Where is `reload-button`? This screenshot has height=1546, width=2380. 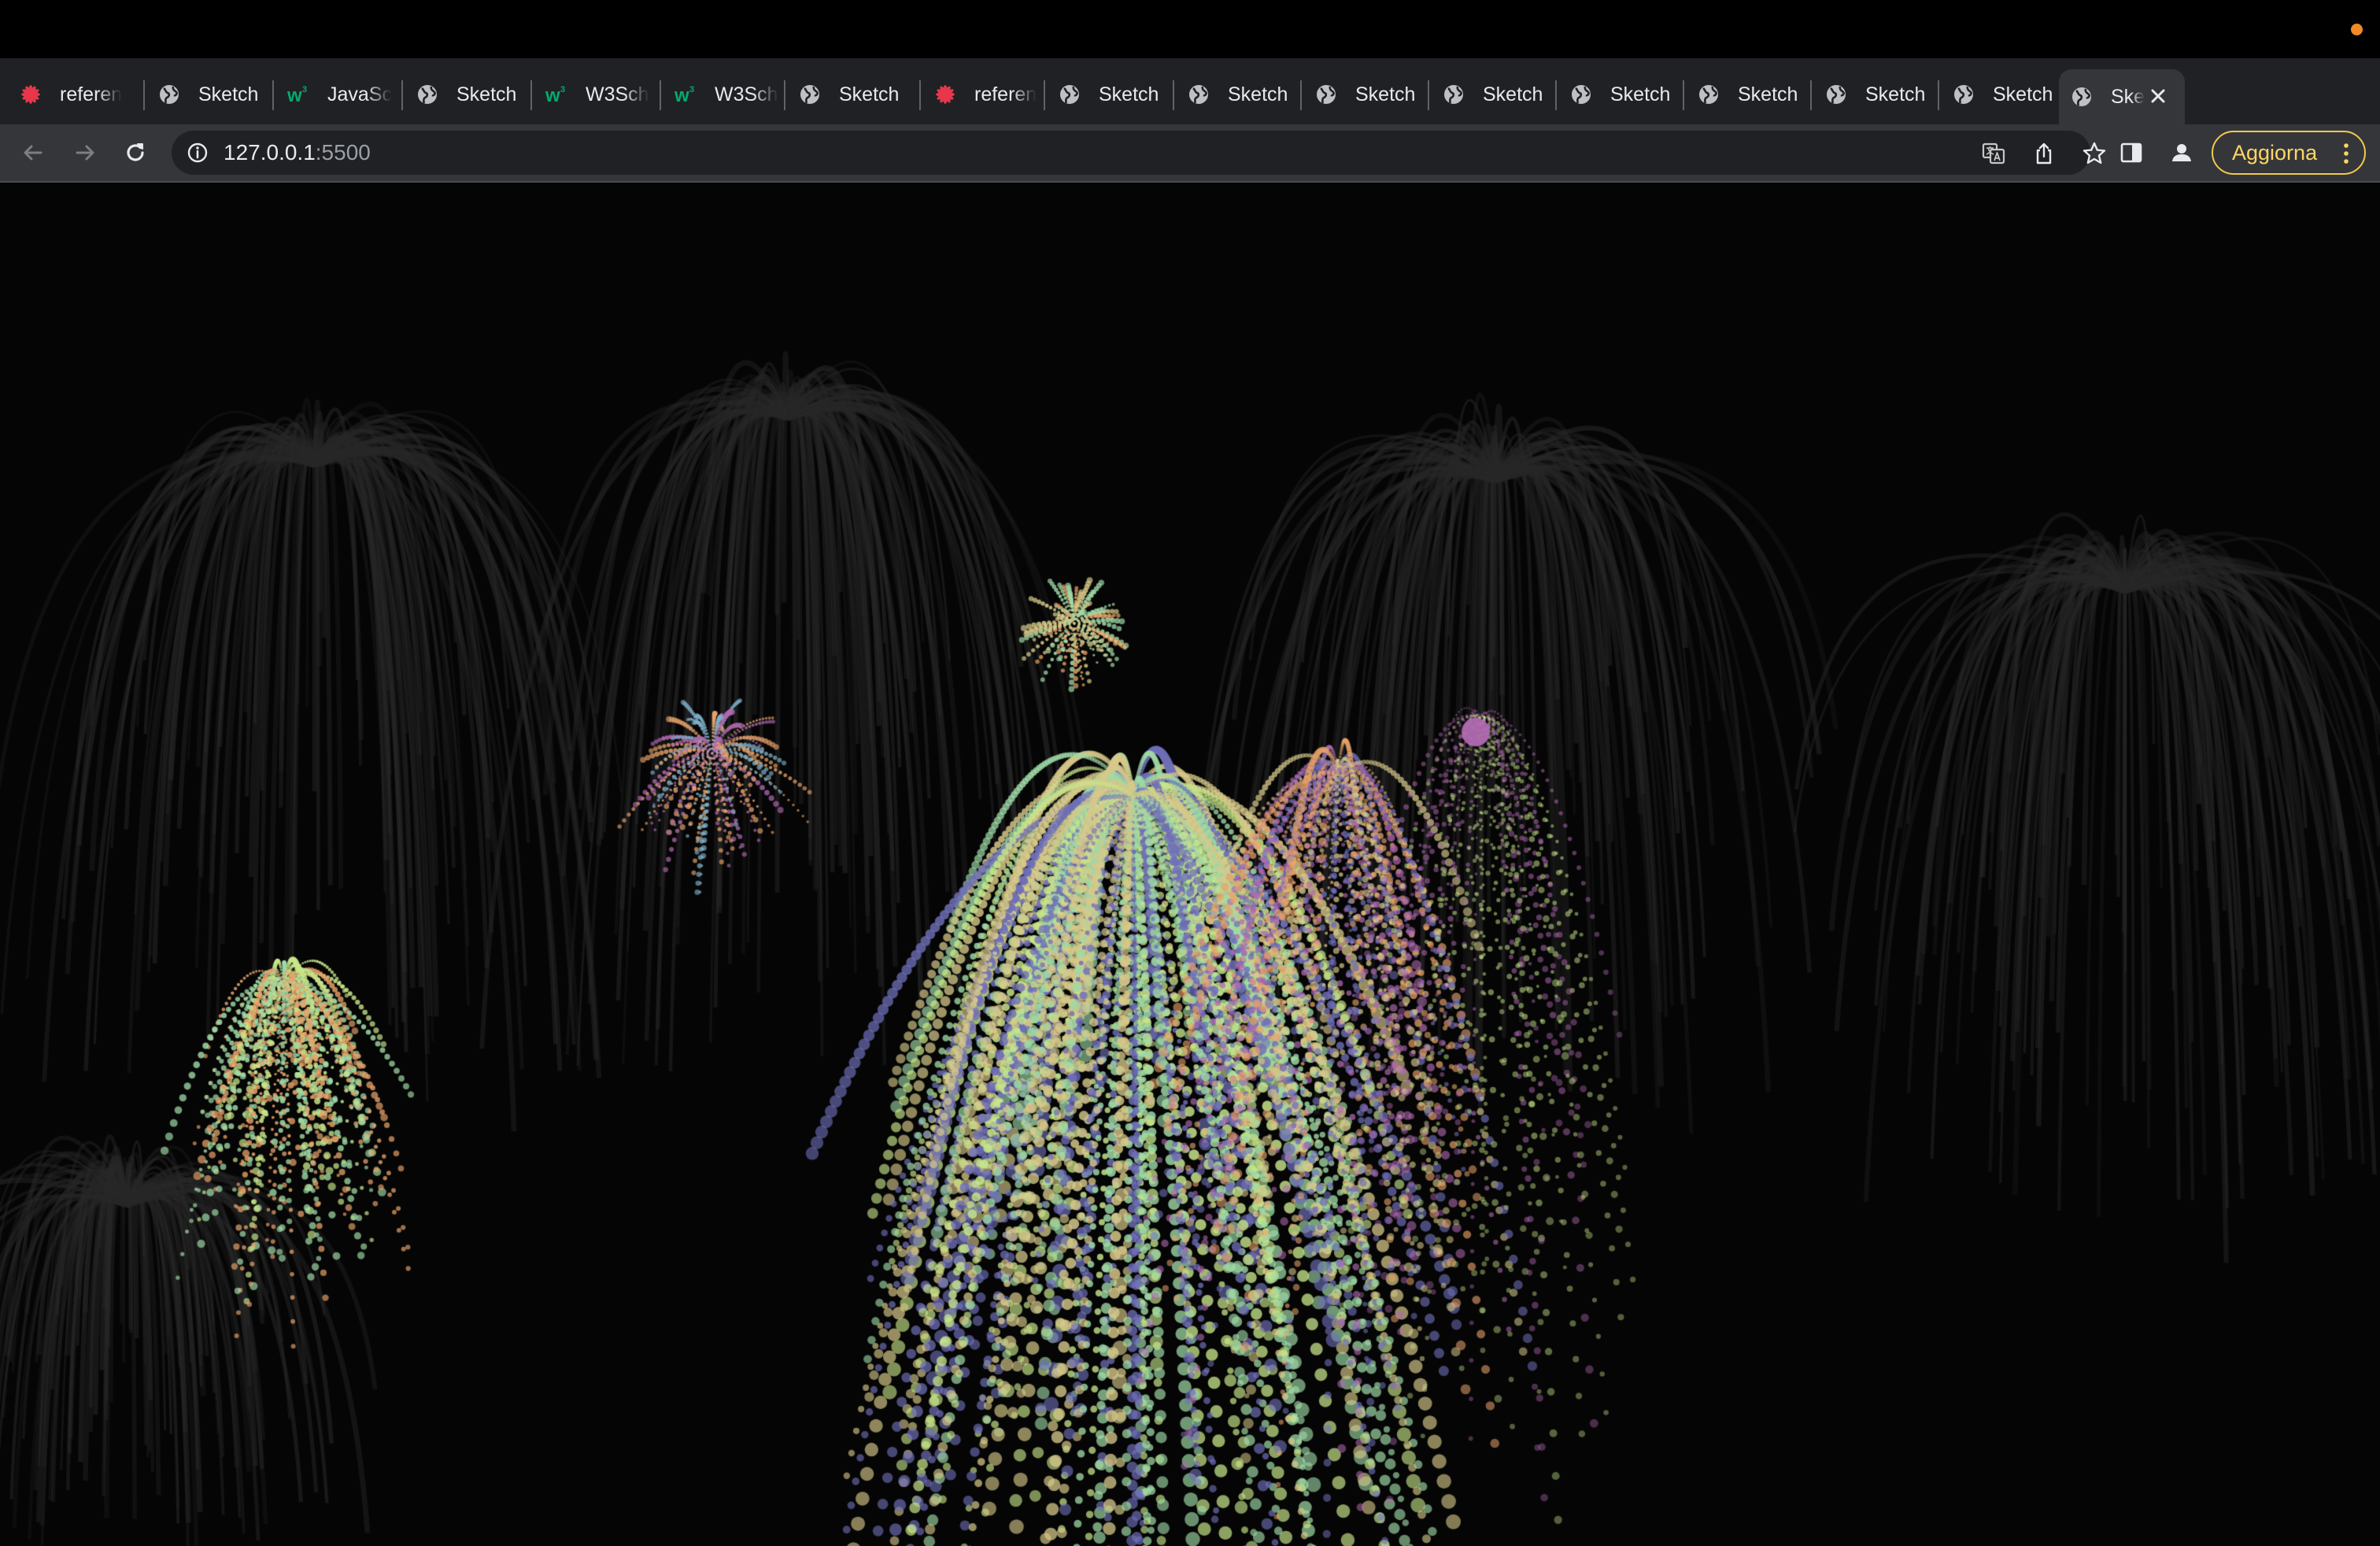
reload-button is located at coordinates (135, 152).